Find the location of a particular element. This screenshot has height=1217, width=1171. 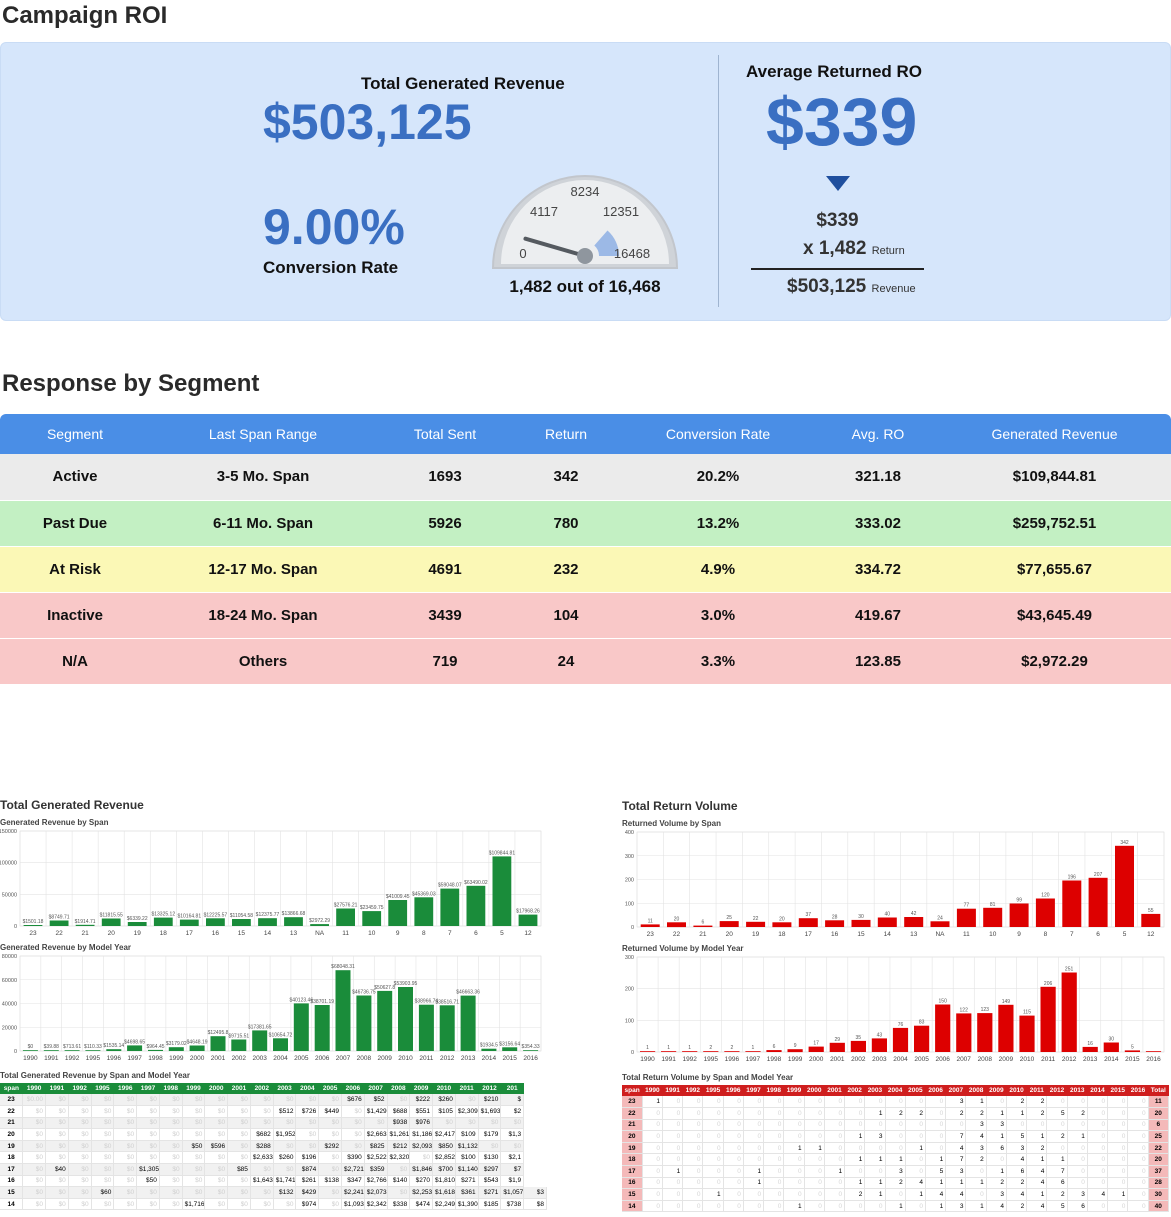

bar-value-label: $46736.75 is located at coordinates (364, 993).